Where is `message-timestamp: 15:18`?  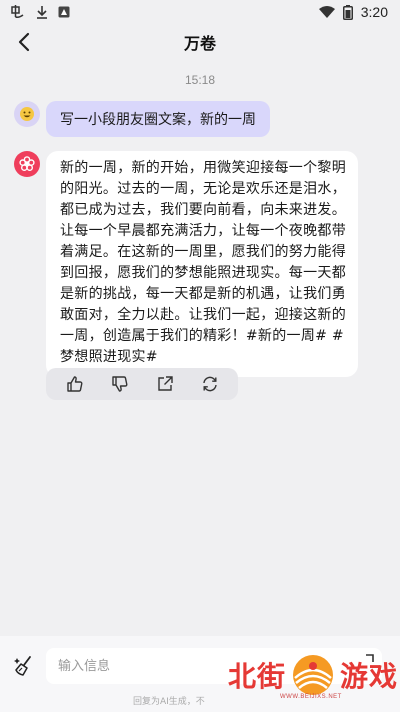
message-timestamp: 15:18 is located at coordinates (200, 80).